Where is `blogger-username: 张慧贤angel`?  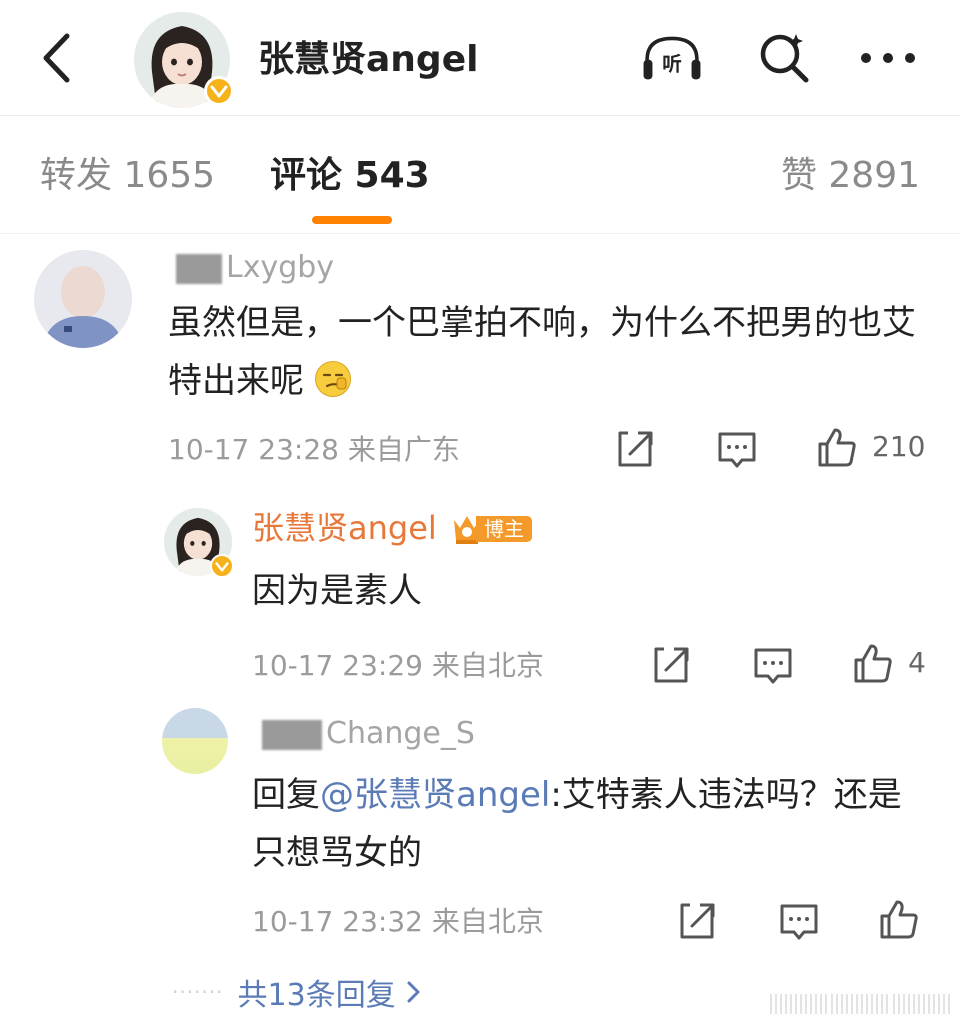
blogger-username: 张慧贤angel is located at coordinates (344, 528).